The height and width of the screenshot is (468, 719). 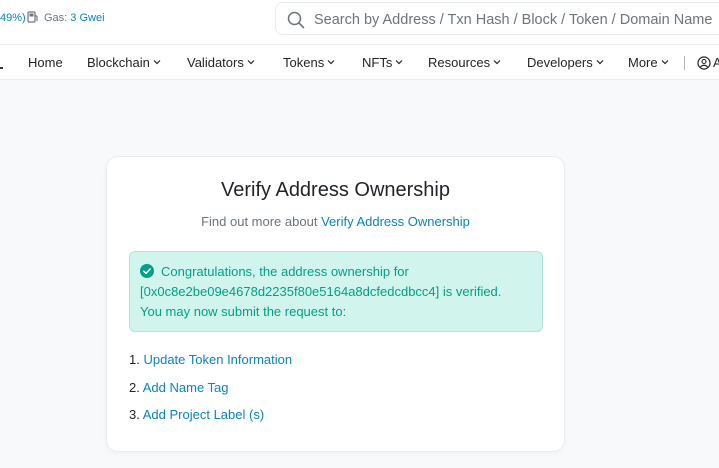 What do you see at coordinates (1, 68) in the screenshot?
I see `nav-edge-mark` at bounding box center [1, 68].